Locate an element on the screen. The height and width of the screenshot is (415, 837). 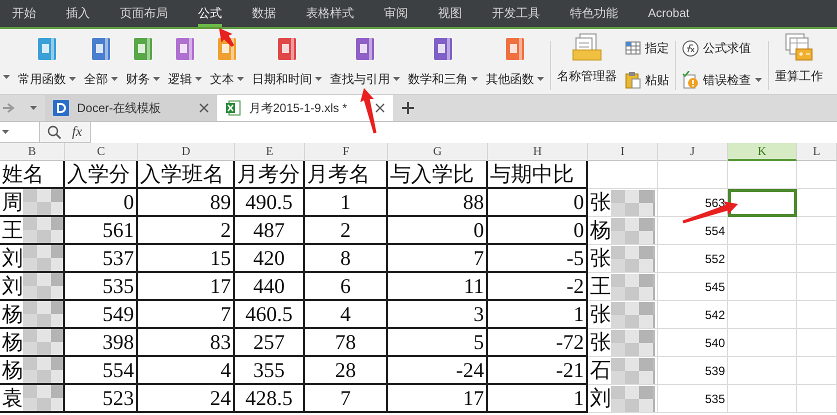
function-button: 数学和三角 is located at coordinates (443, 62).